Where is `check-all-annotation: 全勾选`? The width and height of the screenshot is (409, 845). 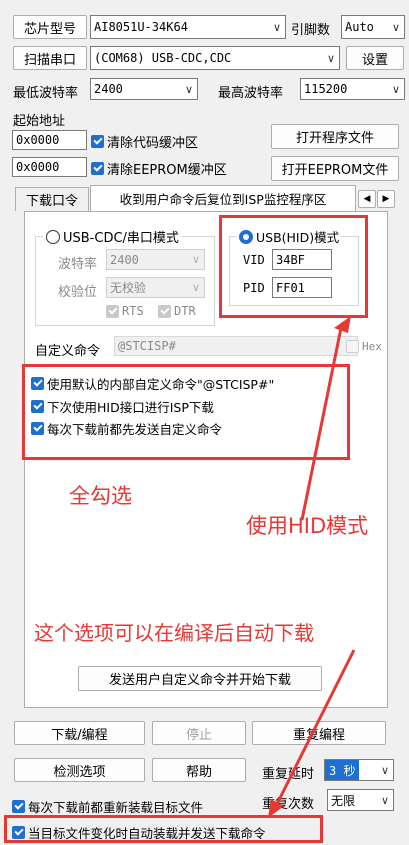
check-all-annotation: 全勾选 is located at coordinates (100, 496).